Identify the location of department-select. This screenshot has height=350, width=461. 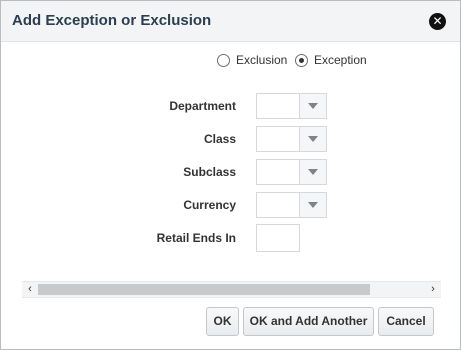
(291, 106).